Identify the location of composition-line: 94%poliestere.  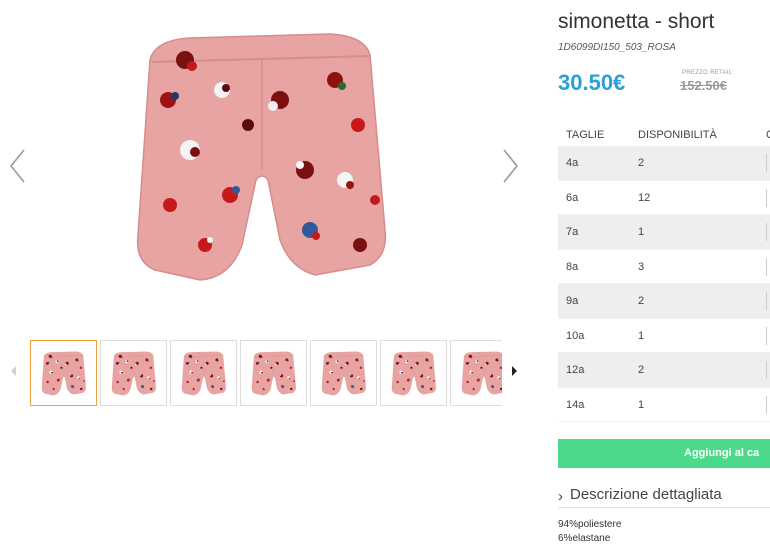
(590, 524).